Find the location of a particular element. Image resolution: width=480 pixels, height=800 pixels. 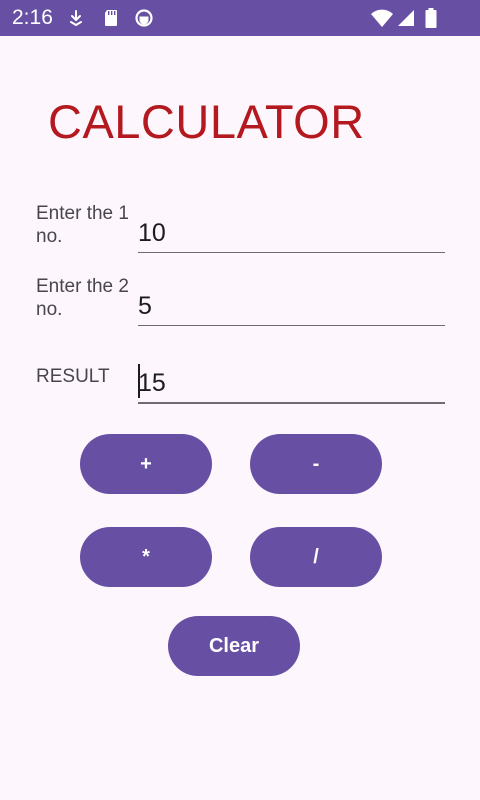

status-time: 2:16 is located at coordinates (32, 17).